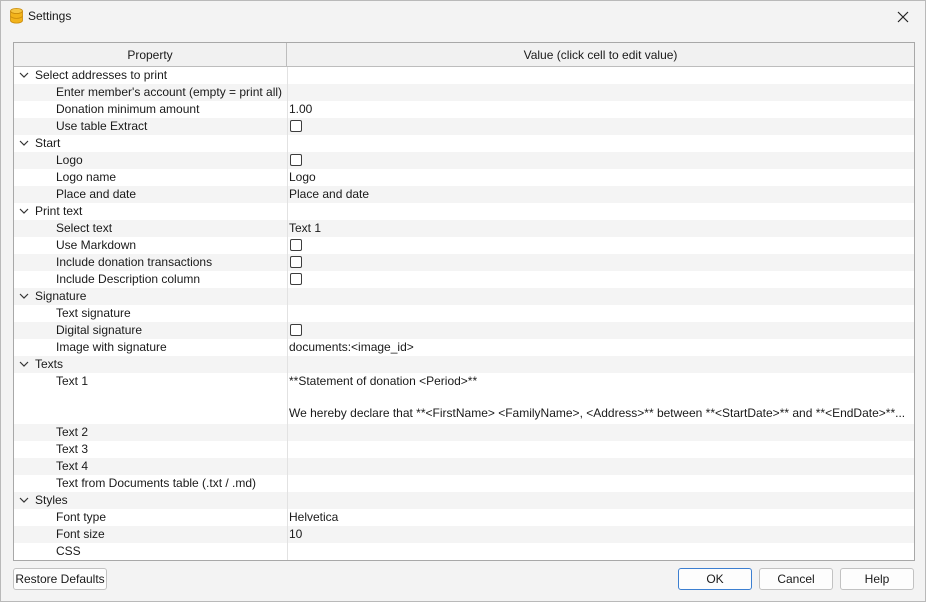 This screenshot has width=926, height=602. I want to click on property-cell: Donation minimum amount, so click(150, 109).